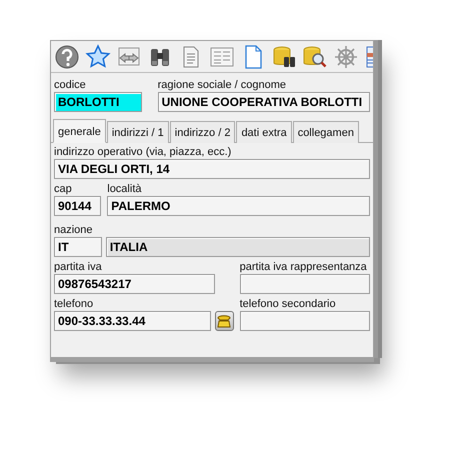 This screenshot has height=456, width=462. I want to click on text-field: 09876543217, so click(134, 284).